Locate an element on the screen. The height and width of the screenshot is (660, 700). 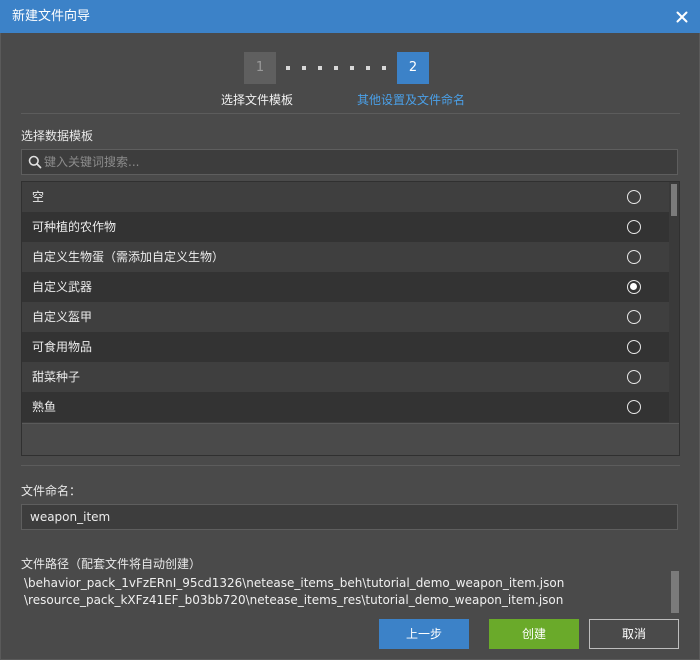
list-item-label: 可食用物品 is located at coordinates (62, 347).